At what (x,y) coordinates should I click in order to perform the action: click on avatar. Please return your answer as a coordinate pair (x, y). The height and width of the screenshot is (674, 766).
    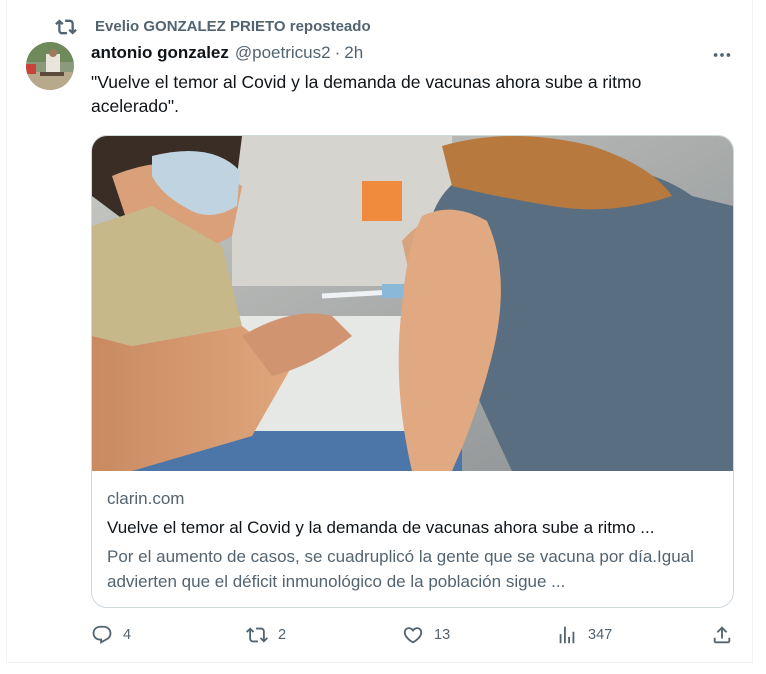
    Looking at the image, I should click on (50, 66).